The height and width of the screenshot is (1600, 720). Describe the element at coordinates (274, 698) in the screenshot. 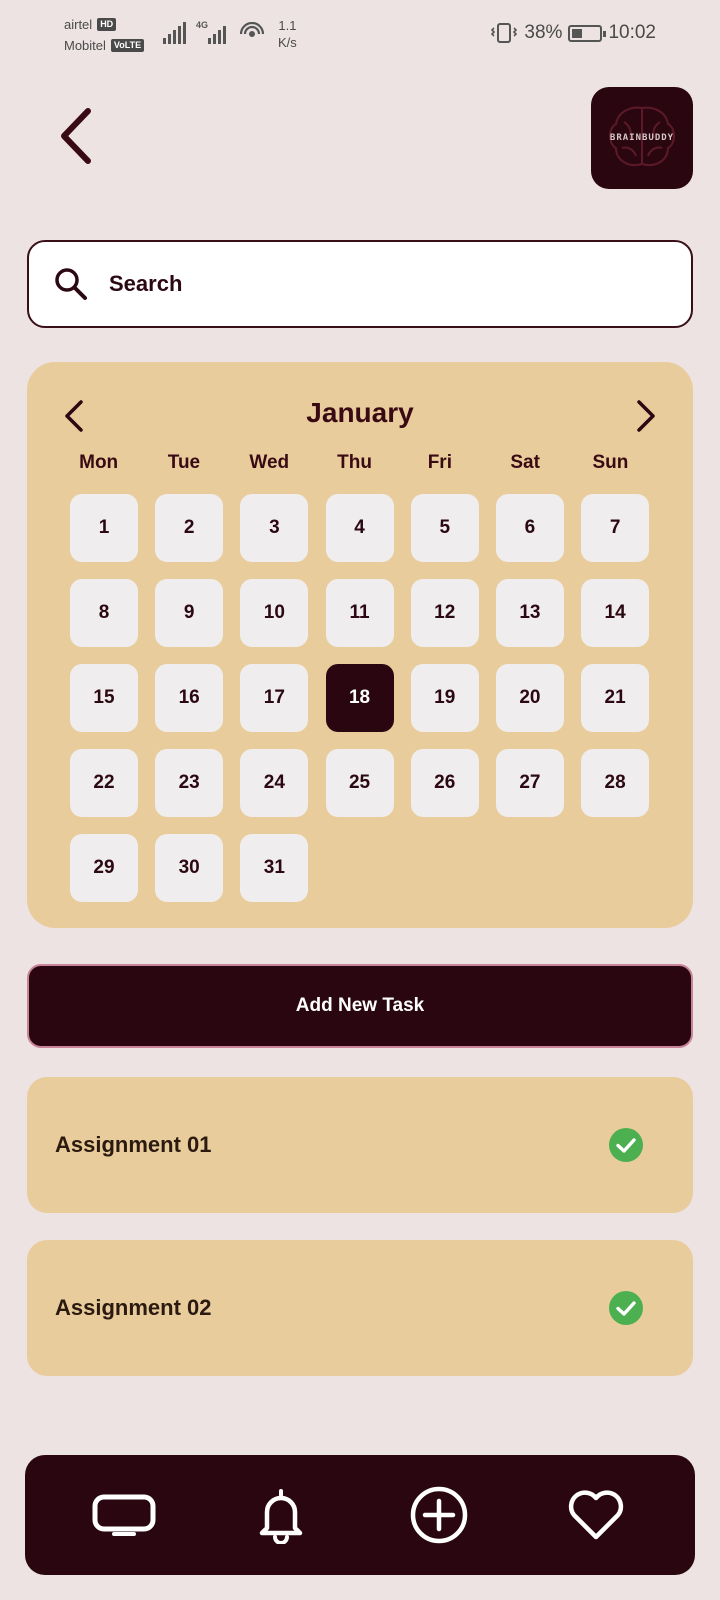

I see `calendar-day: 17` at that location.